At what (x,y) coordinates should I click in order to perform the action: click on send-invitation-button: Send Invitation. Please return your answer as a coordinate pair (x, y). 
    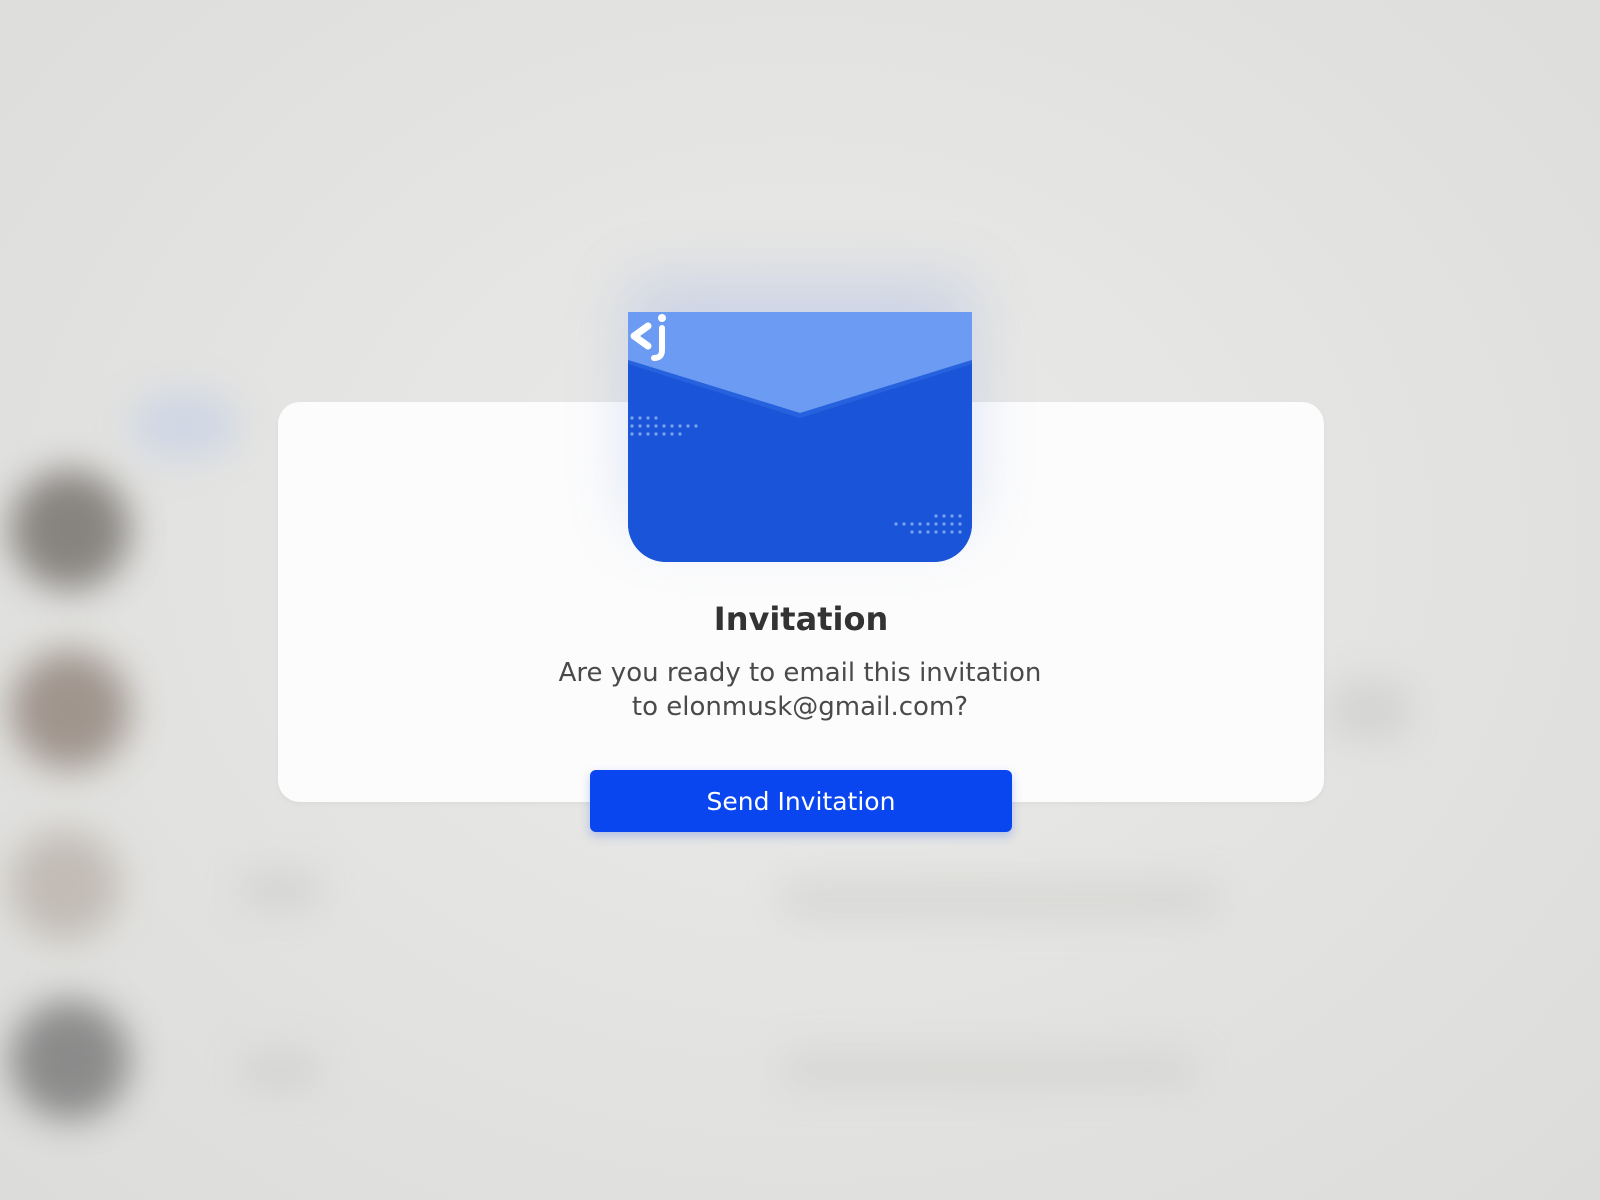
    Looking at the image, I should click on (801, 801).